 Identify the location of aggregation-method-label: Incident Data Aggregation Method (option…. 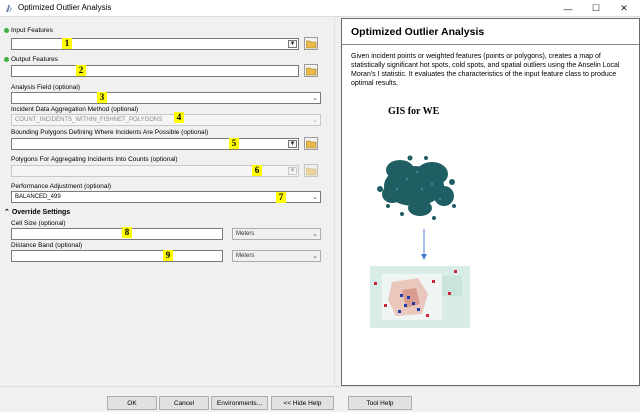
(75, 109).